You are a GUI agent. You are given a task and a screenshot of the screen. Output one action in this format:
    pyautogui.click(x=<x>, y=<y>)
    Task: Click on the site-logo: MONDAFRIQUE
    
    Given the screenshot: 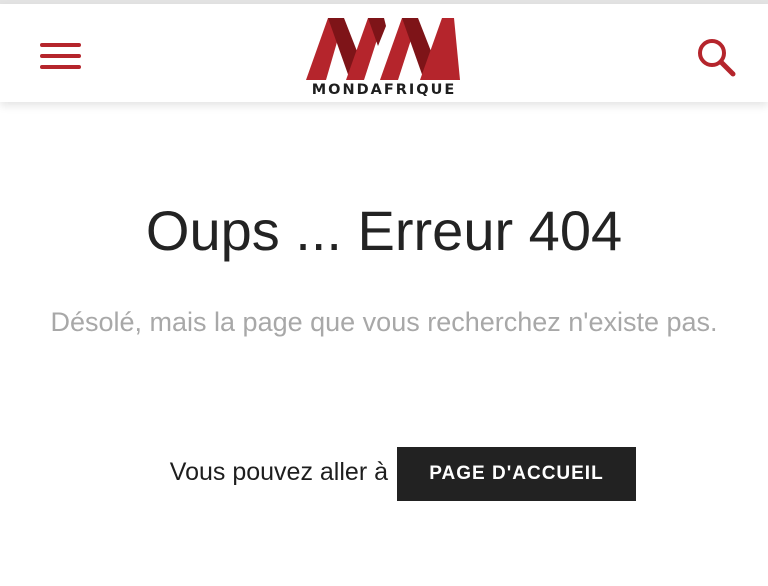 What is the action you would take?
    pyautogui.click(x=384, y=59)
    